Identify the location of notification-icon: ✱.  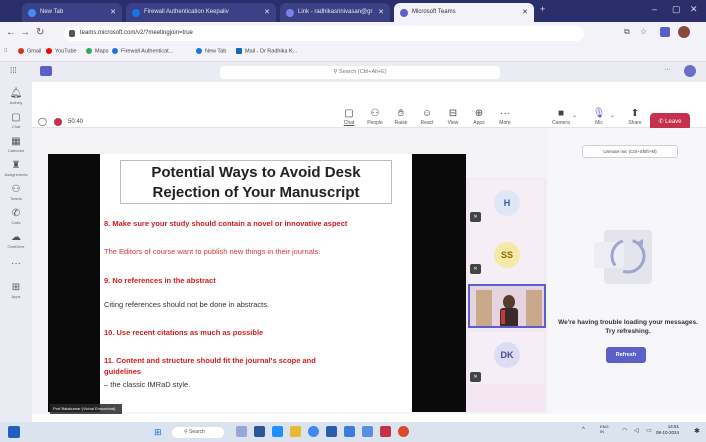
(697, 431).